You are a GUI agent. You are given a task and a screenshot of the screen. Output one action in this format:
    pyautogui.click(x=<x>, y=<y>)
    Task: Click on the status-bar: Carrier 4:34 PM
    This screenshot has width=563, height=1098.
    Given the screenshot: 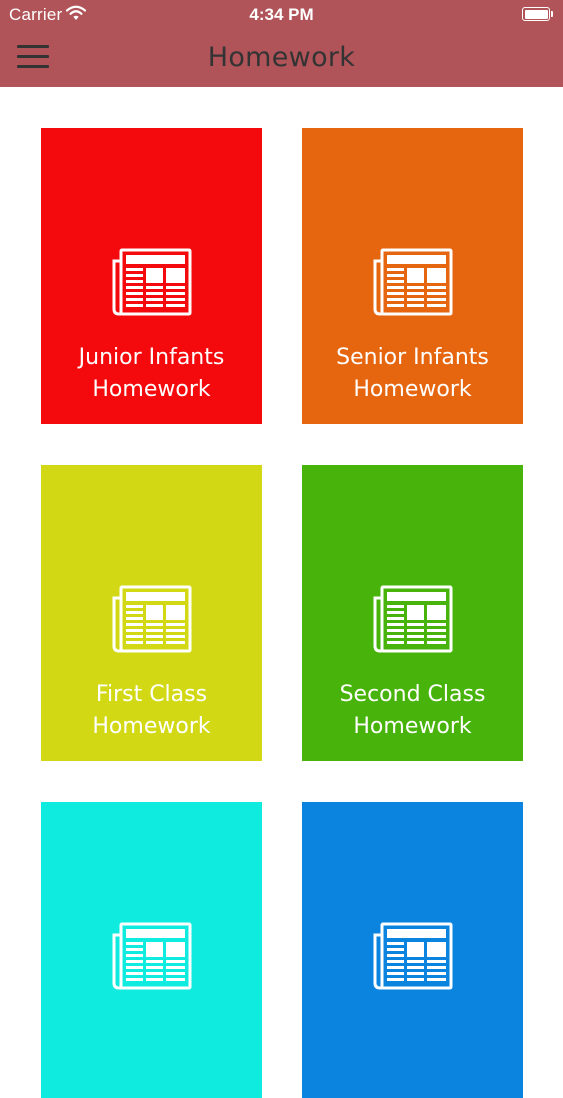 What is the action you would take?
    pyautogui.click(x=281, y=15)
    